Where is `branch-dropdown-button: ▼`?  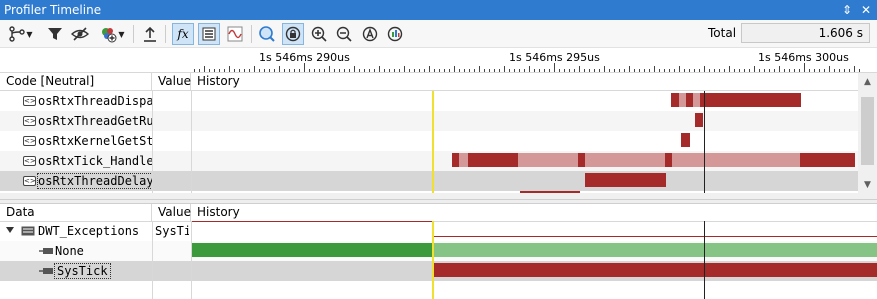 branch-dropdown-button: ▼ is located at coordinates (21, 34).